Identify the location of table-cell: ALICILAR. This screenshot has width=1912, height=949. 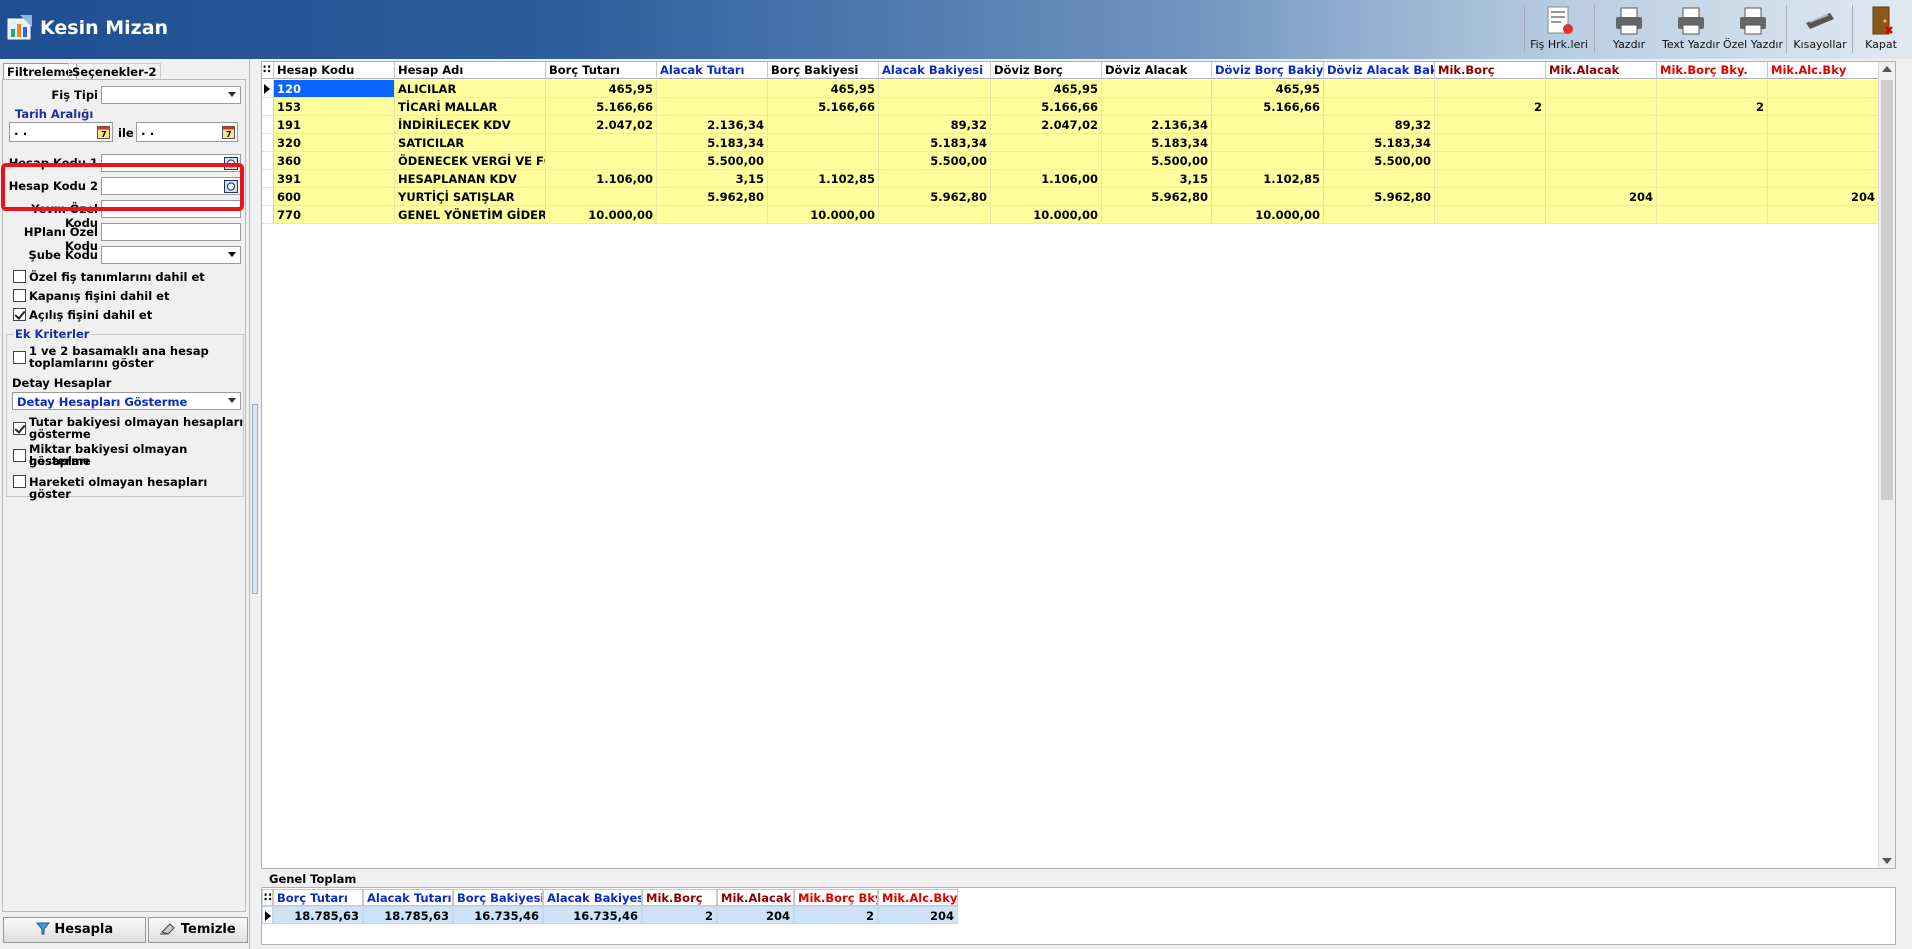
(470, 89).